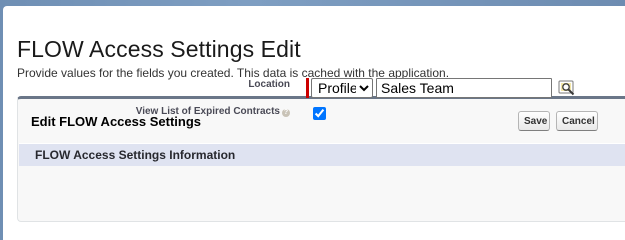  I want to click on cancel-button: Cancel, so click(577, 121).